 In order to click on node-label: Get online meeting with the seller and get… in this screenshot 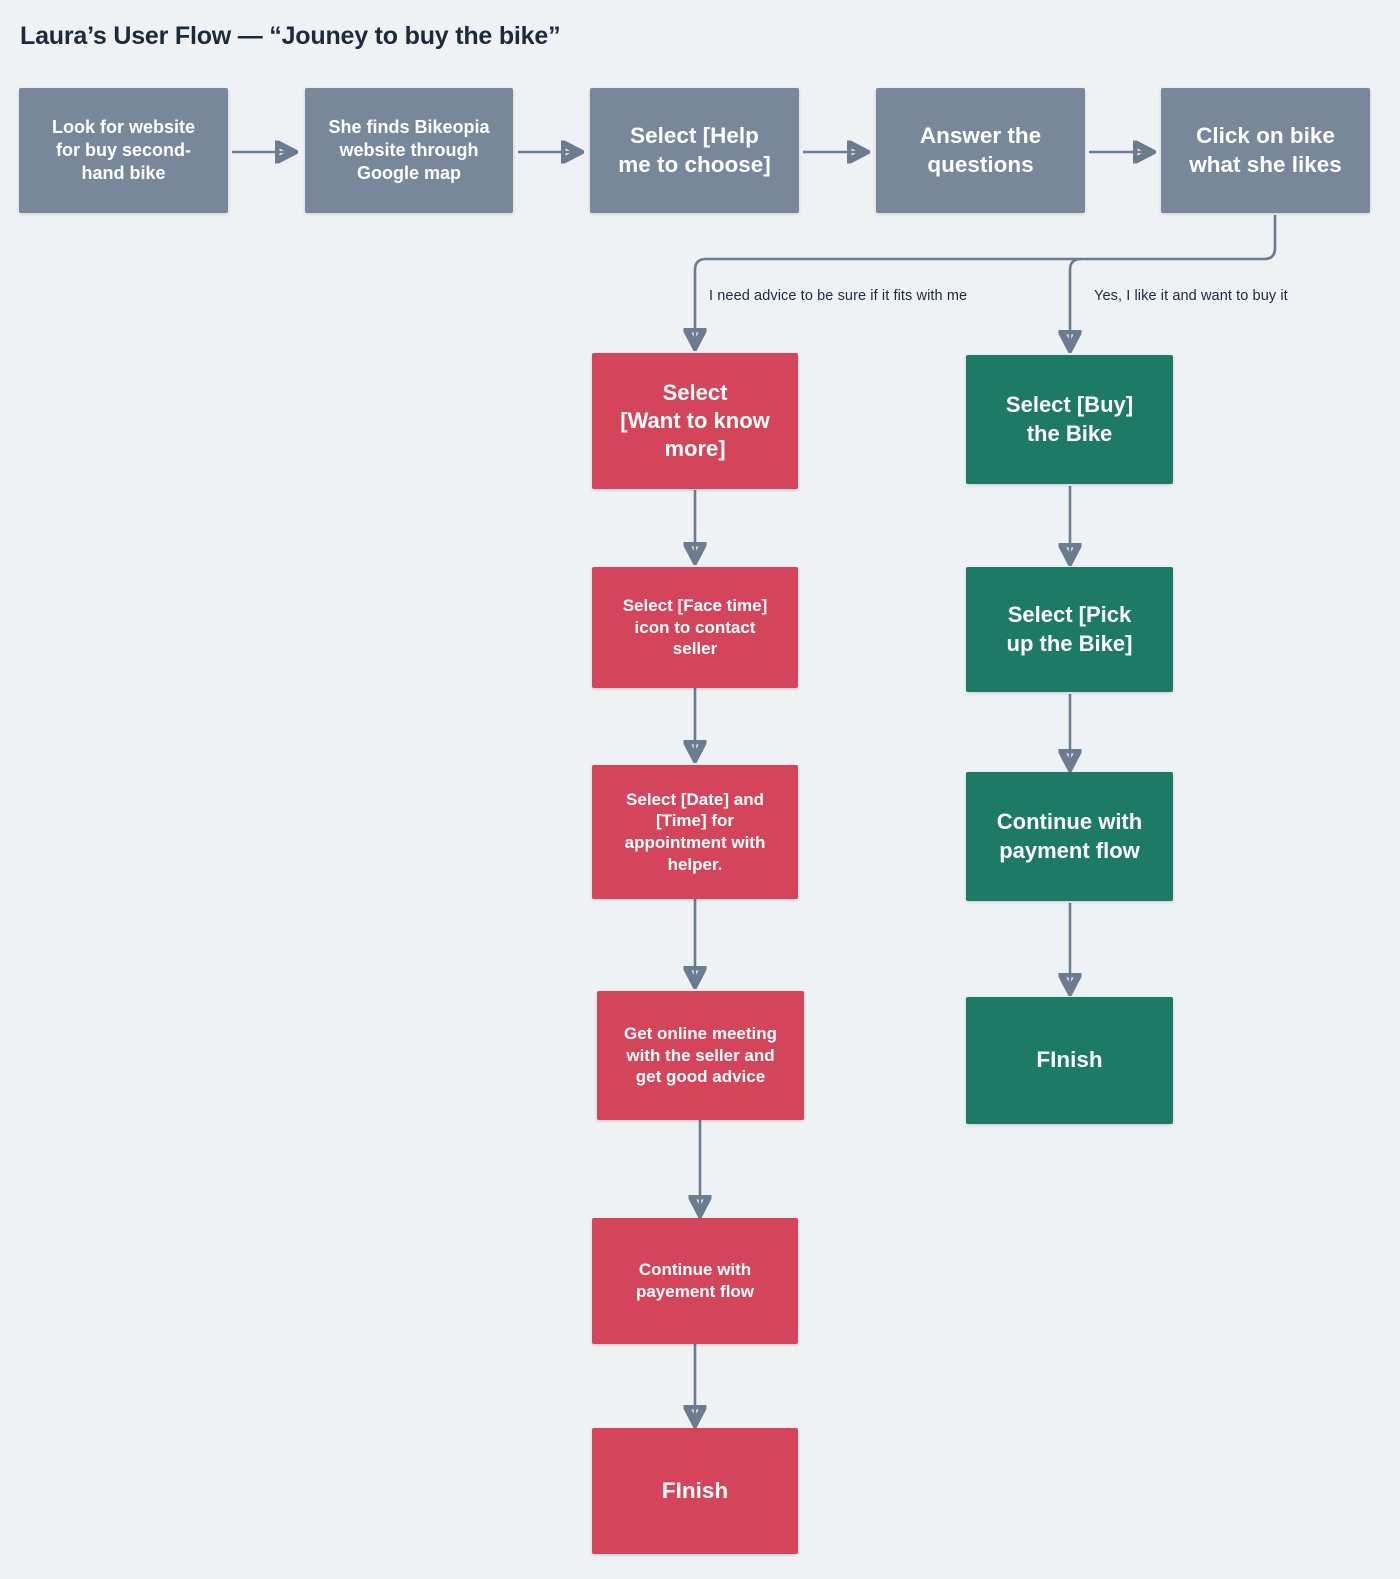, I will do `click(700, 1055)`.